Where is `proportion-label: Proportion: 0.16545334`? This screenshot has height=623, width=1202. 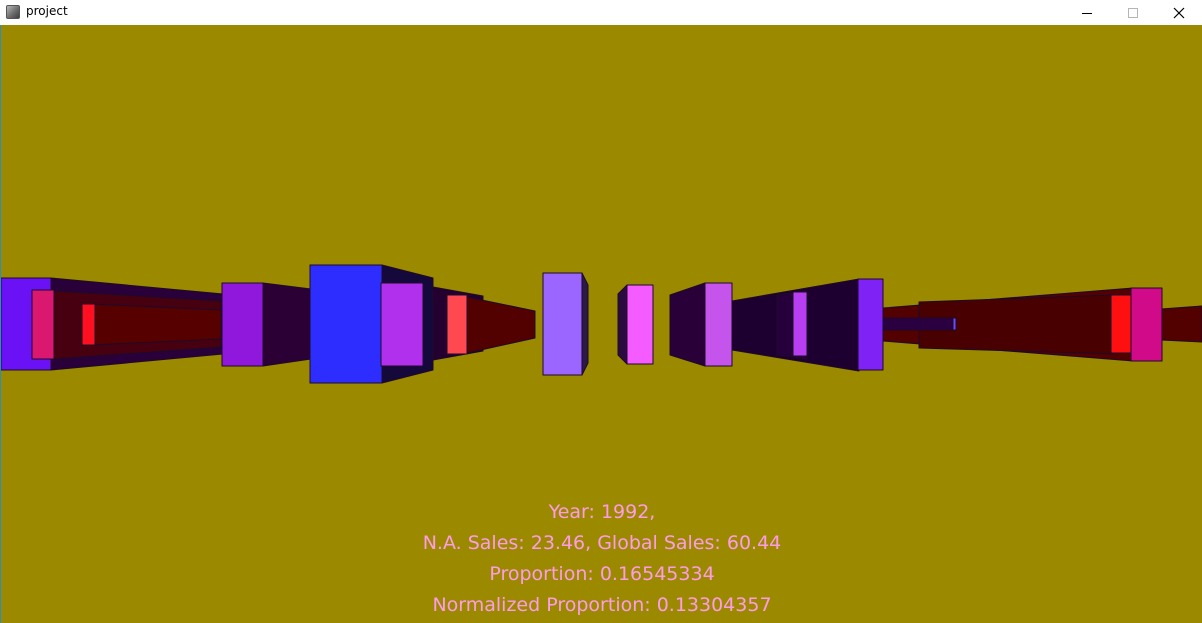
proportion-label: Proportion: 0.16545334 is located at coordinates (602, 574).